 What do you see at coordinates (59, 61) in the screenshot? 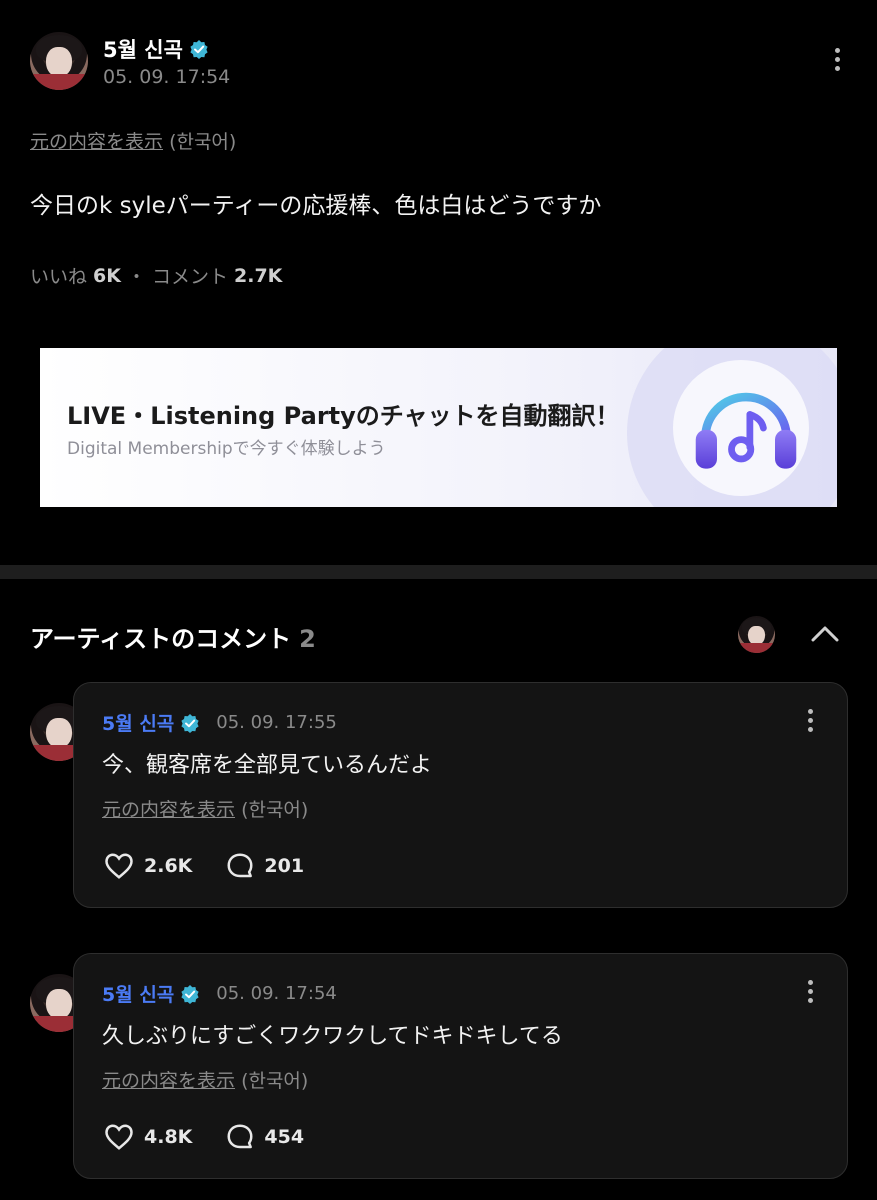
I see `post-author-avatar` at bounding box center [59, 61].